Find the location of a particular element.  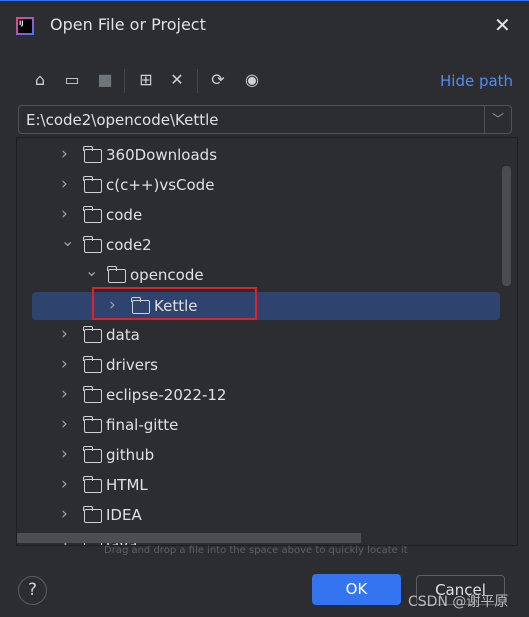

close-icon: ✕ is located at coordinates (502, 25).